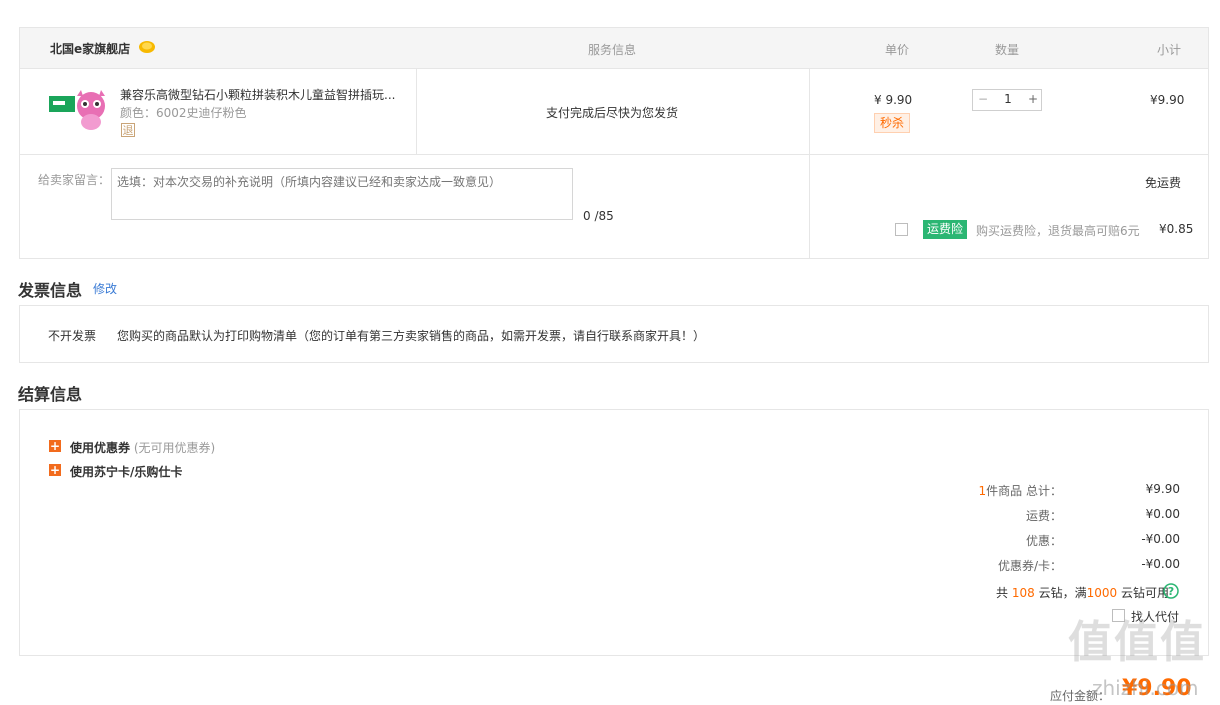 The width and height of the screenshot is (1220, 705). What do you see at coordinates (1102, 593) in the screenshot?
I see `diamond-threshold: 1000` at bounding box center [1102, 593].